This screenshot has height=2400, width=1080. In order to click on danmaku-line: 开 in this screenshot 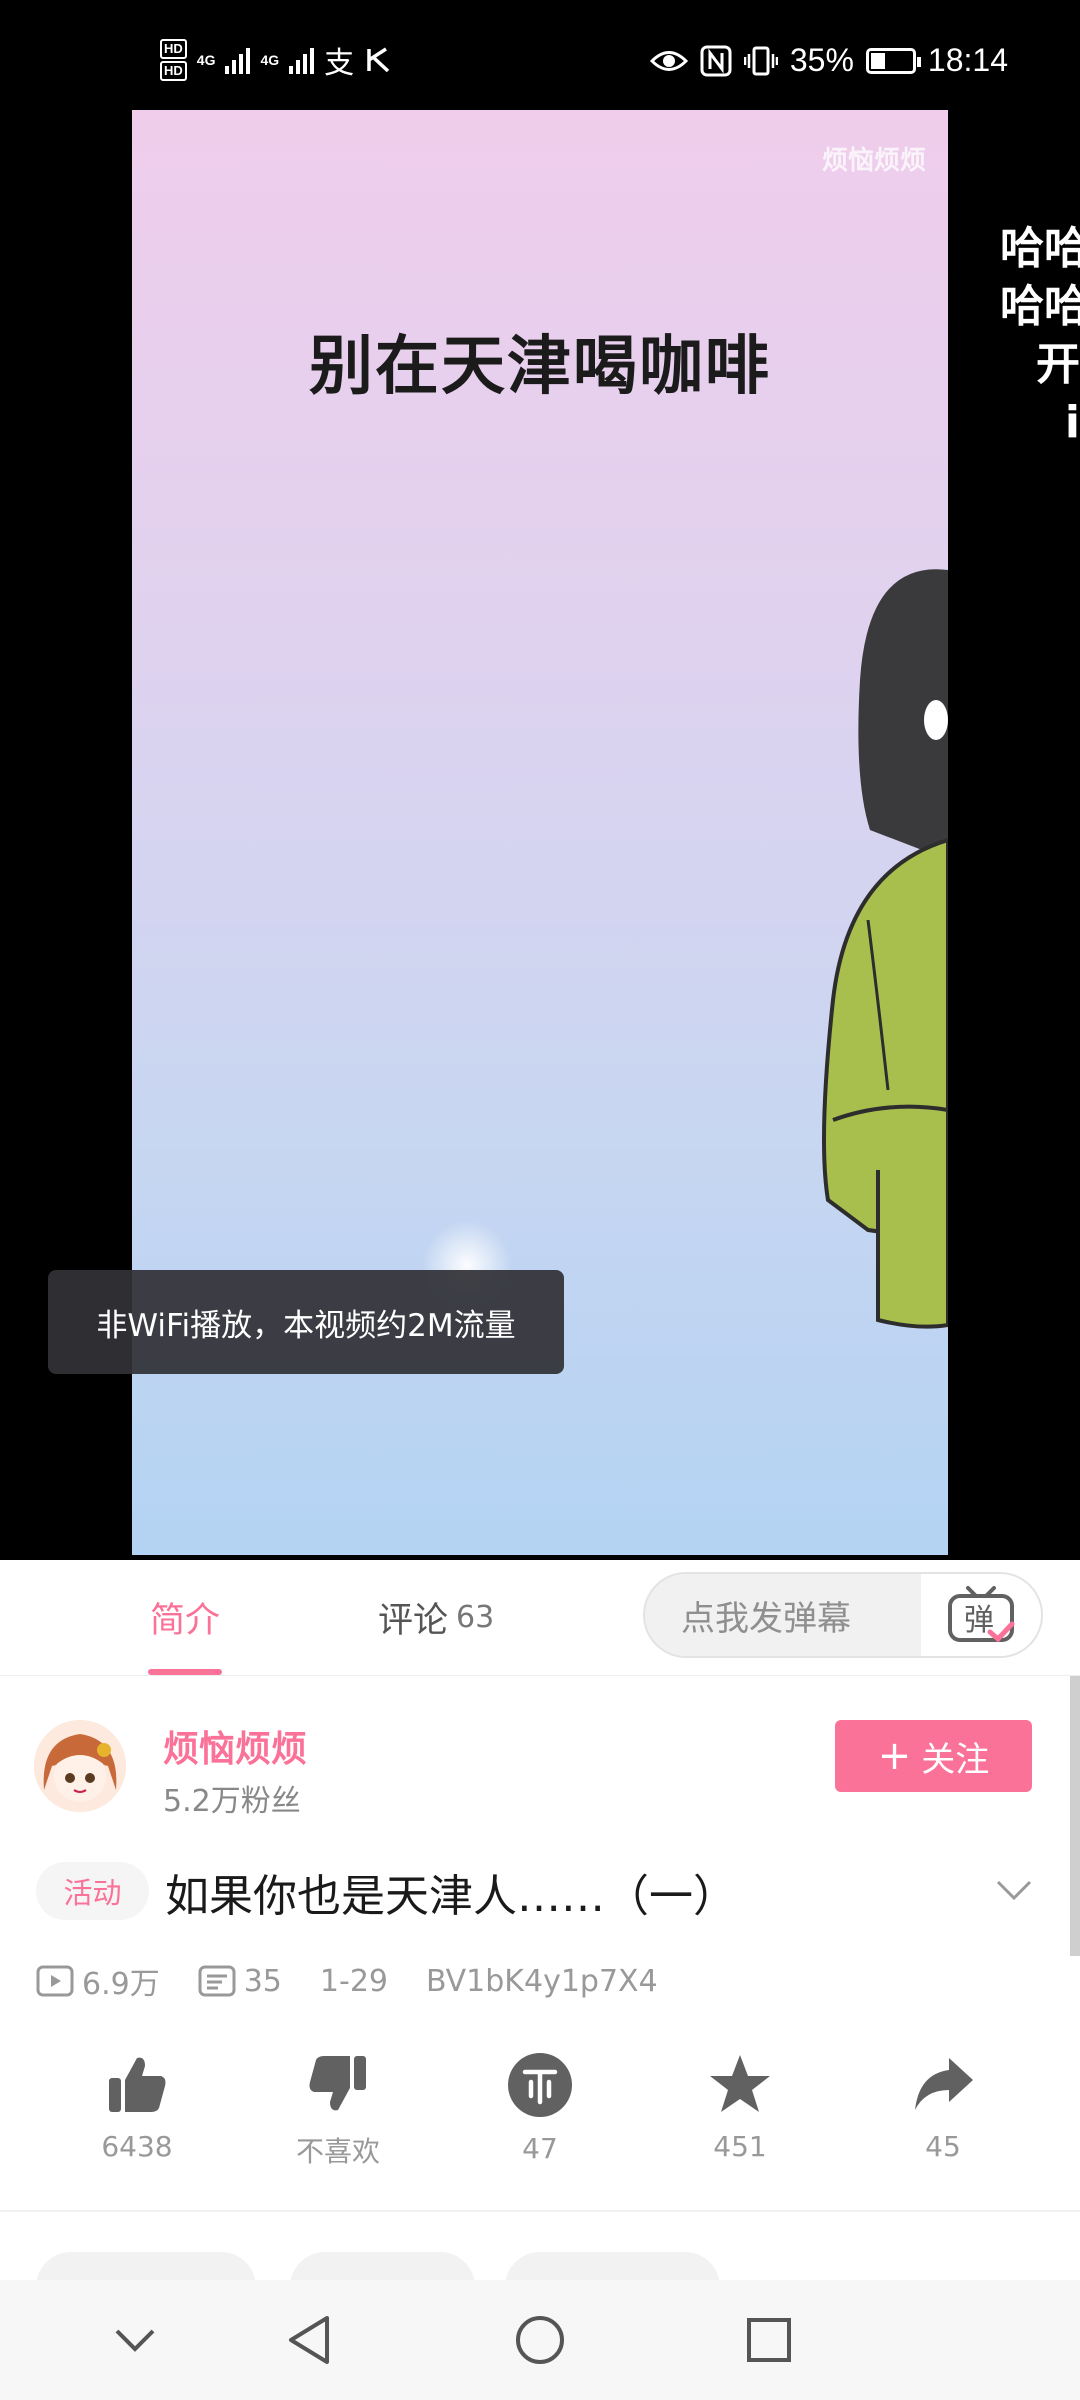, I will do `click(1058, 364)`.